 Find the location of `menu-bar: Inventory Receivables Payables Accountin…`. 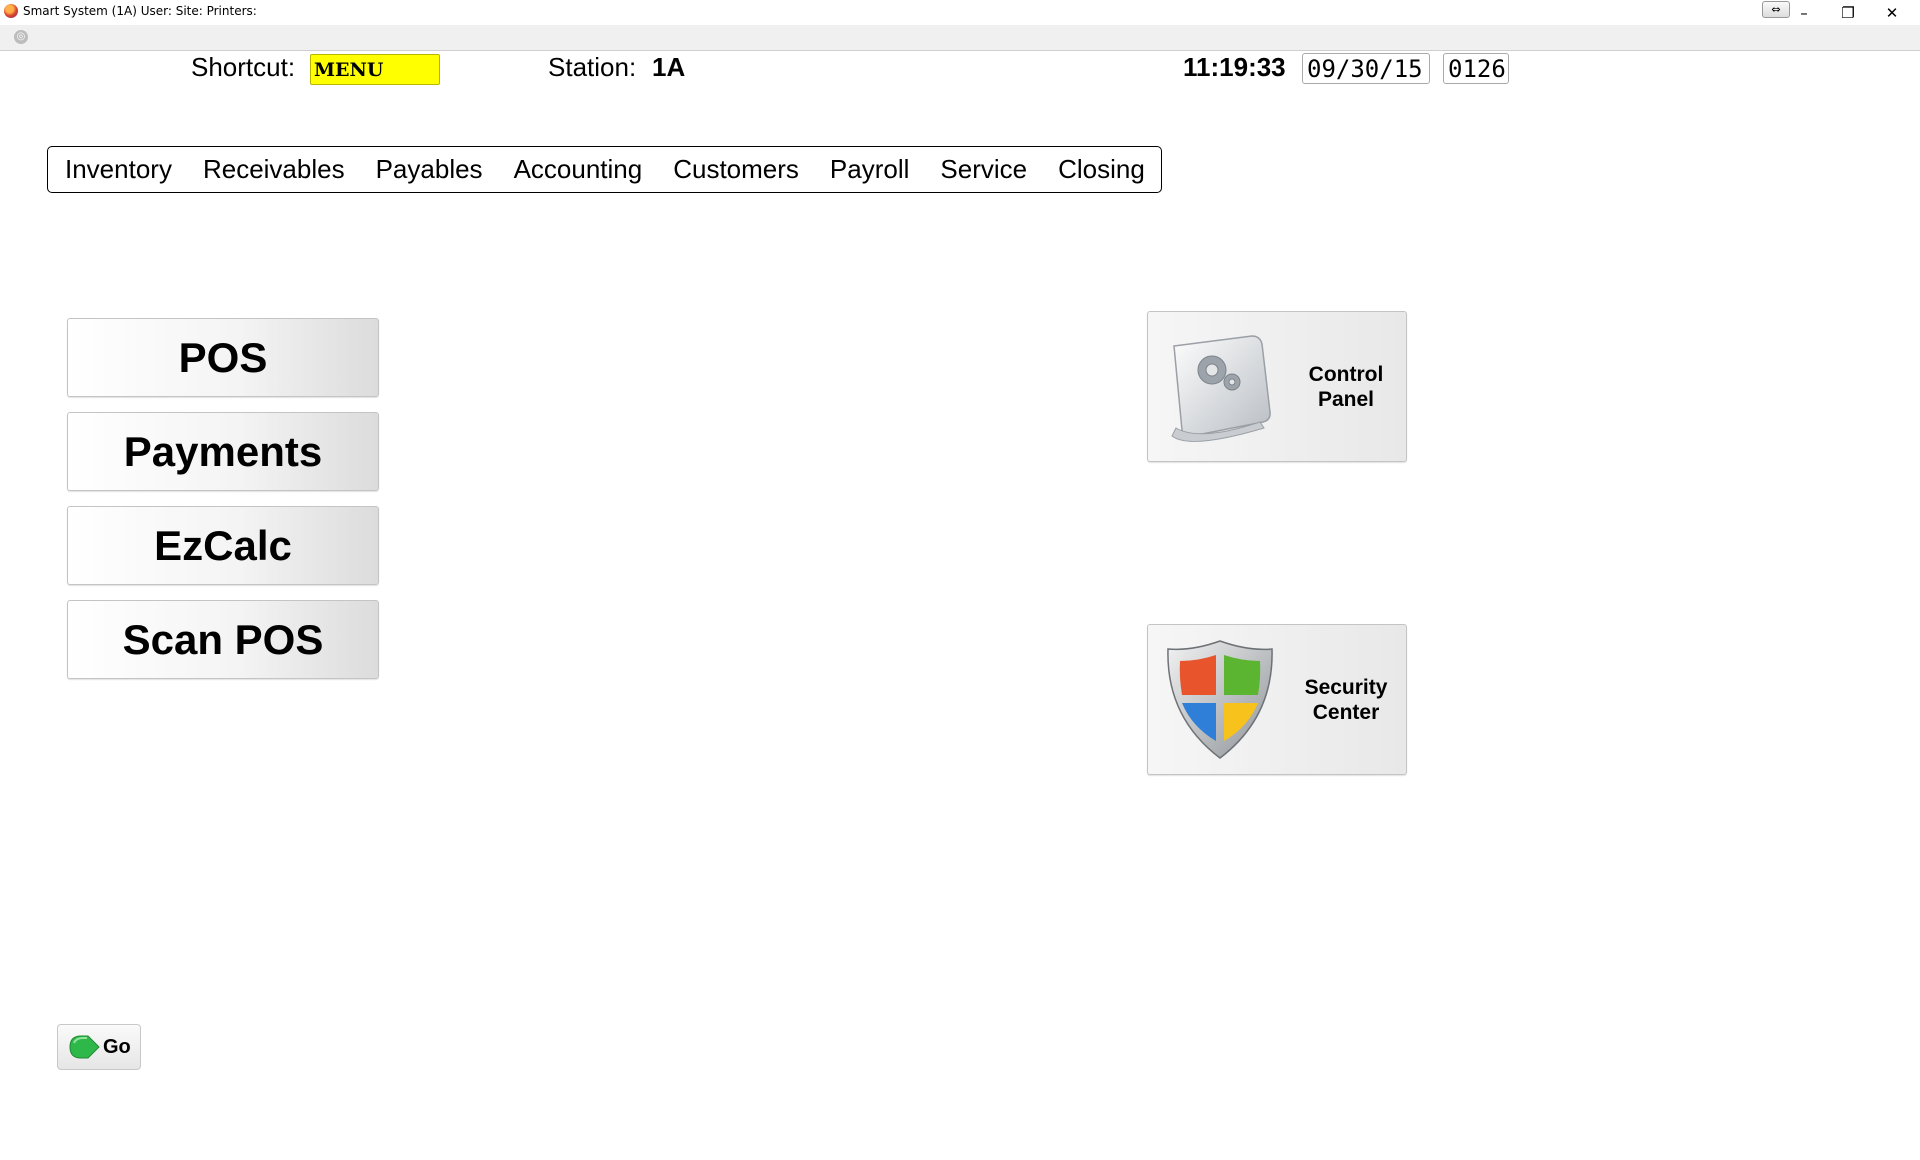

menu-bar: Inventory Receivables Payables Accountin… is located at coordinates (604, 169).